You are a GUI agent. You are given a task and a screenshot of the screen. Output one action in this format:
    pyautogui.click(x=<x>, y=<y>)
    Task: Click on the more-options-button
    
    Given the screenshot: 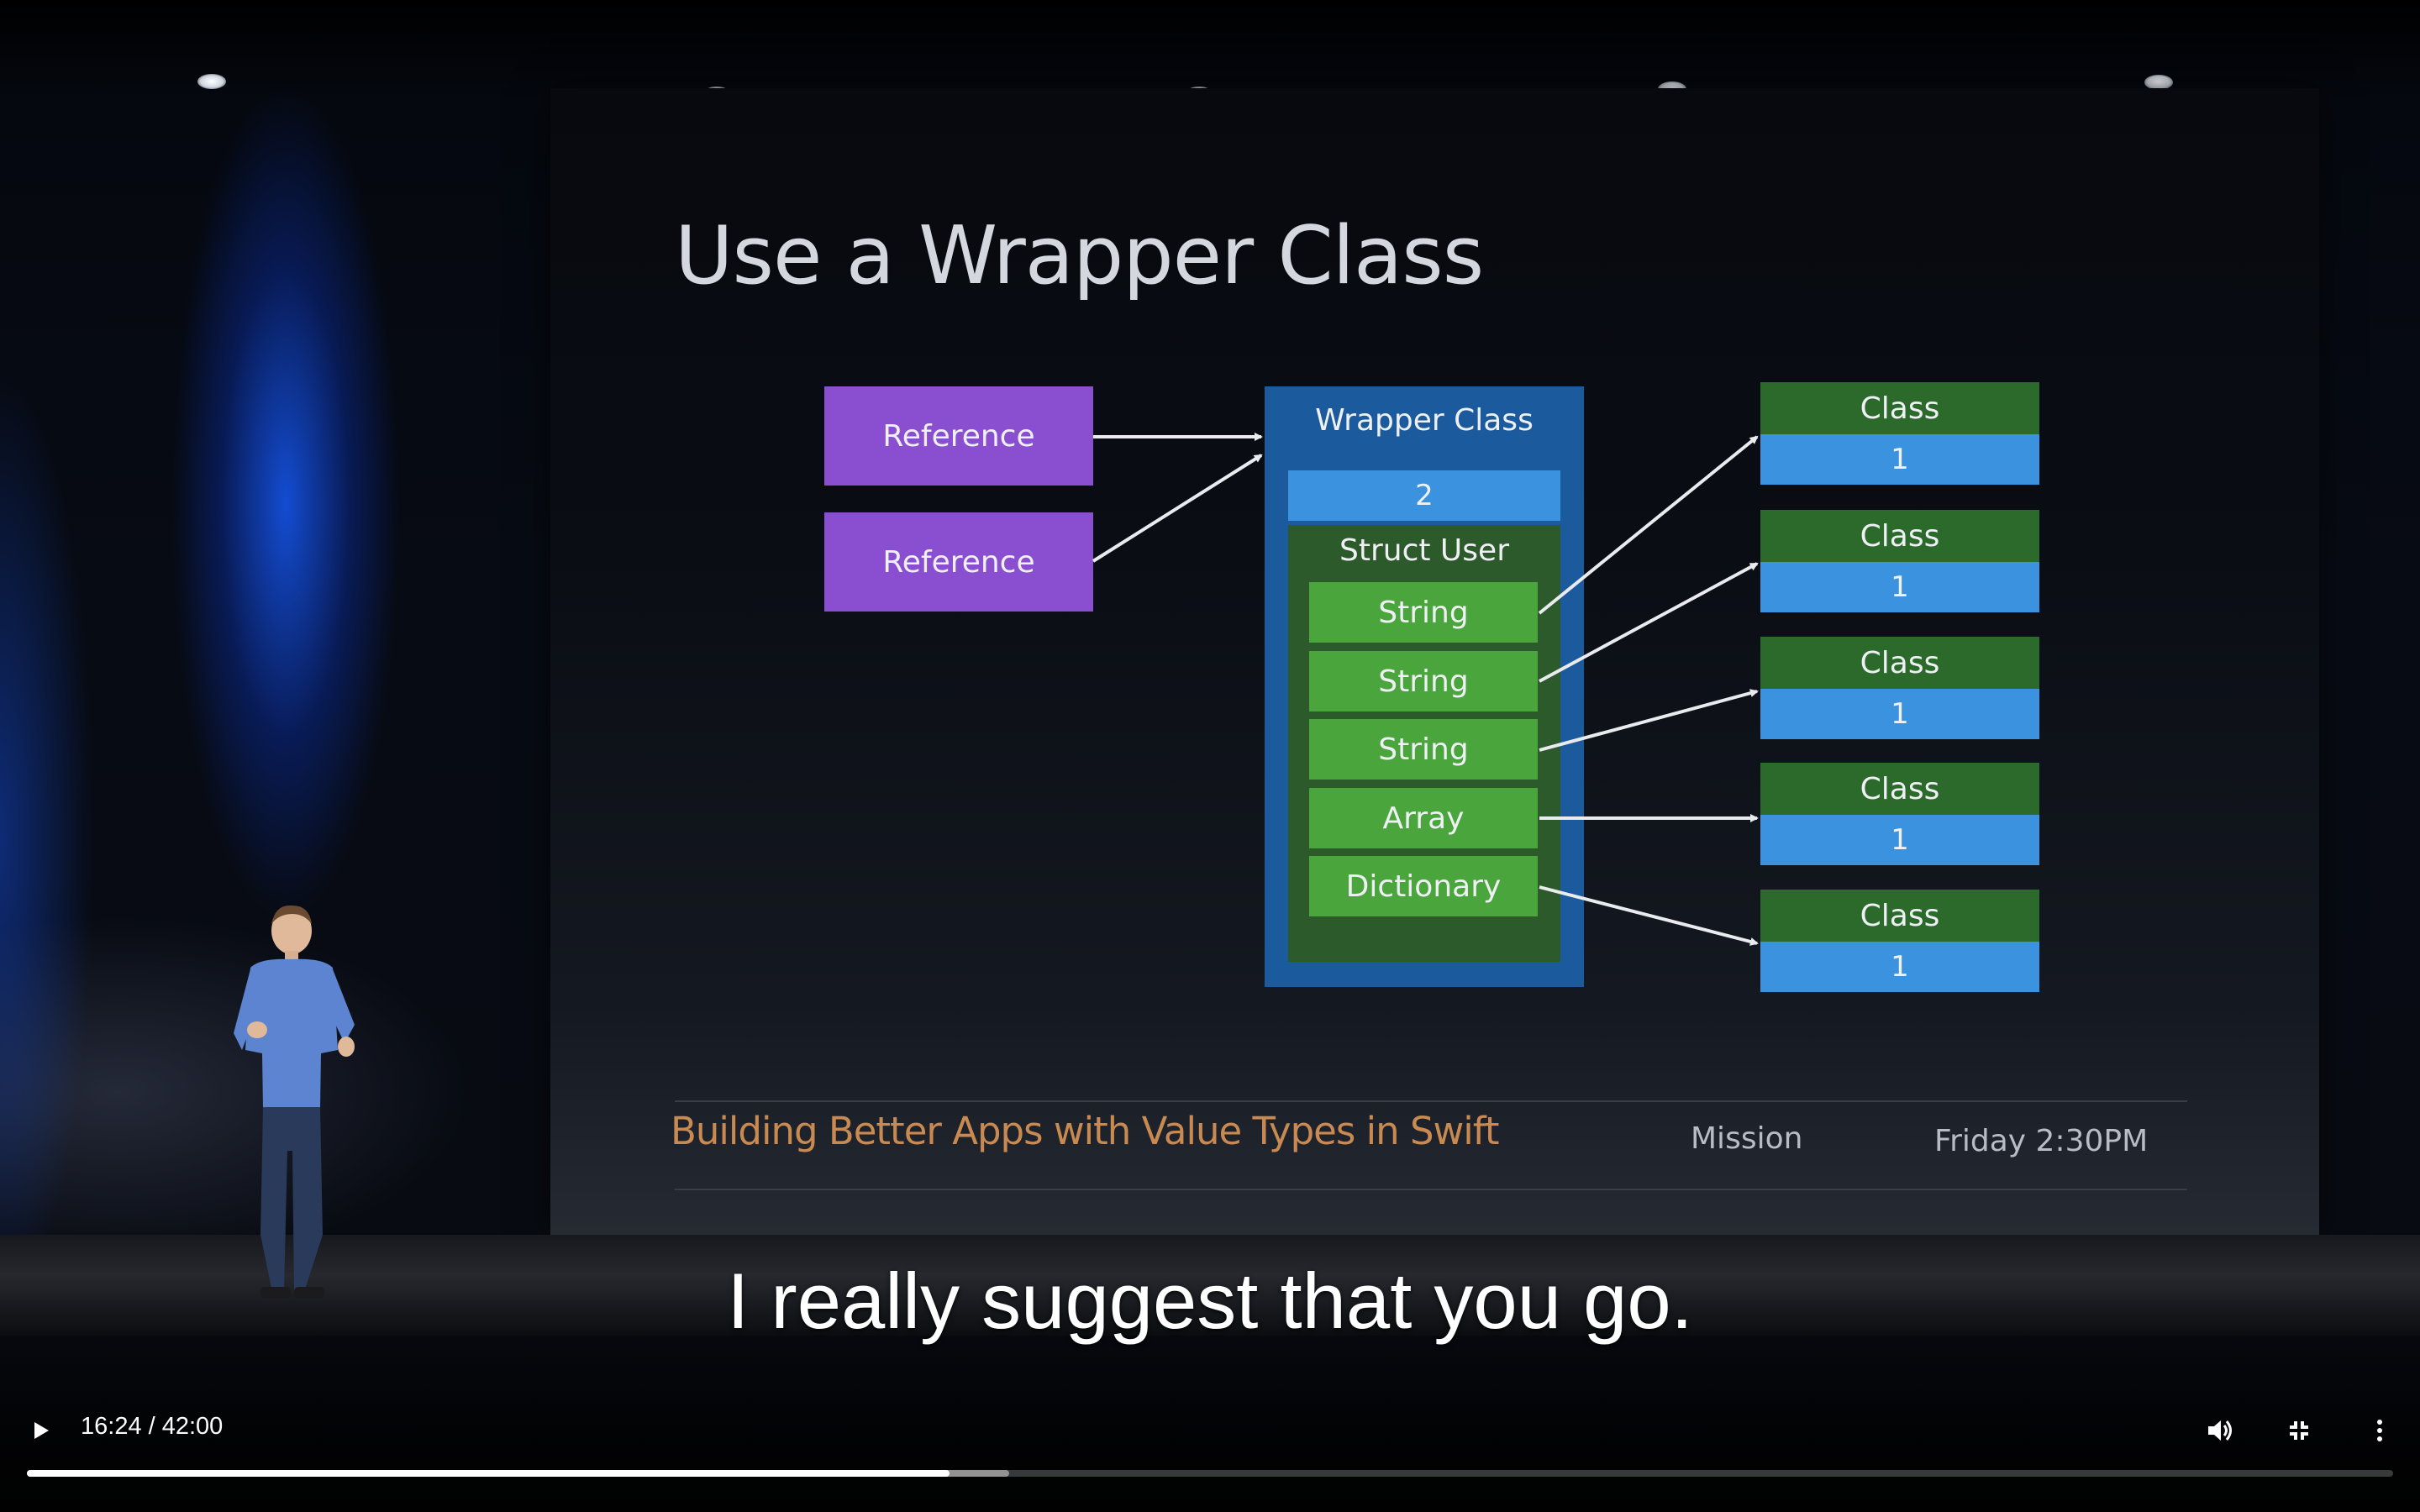 What is the action you would take?
    pyautogui.click(x=2380, y=1430)
    